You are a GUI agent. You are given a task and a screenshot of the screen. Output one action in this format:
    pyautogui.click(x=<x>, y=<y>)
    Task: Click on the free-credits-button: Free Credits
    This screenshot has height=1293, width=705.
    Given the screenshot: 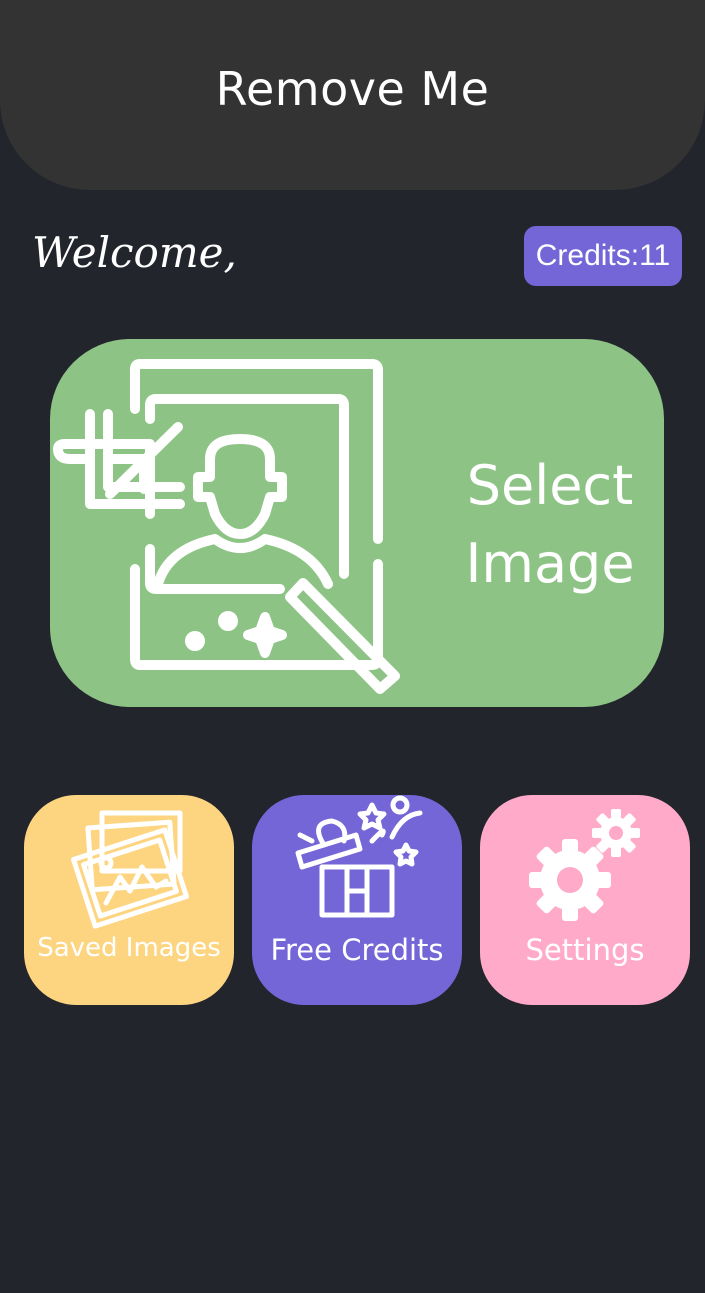 What is the action you would take?
    pyautogui.click(x=357, y=900)
    